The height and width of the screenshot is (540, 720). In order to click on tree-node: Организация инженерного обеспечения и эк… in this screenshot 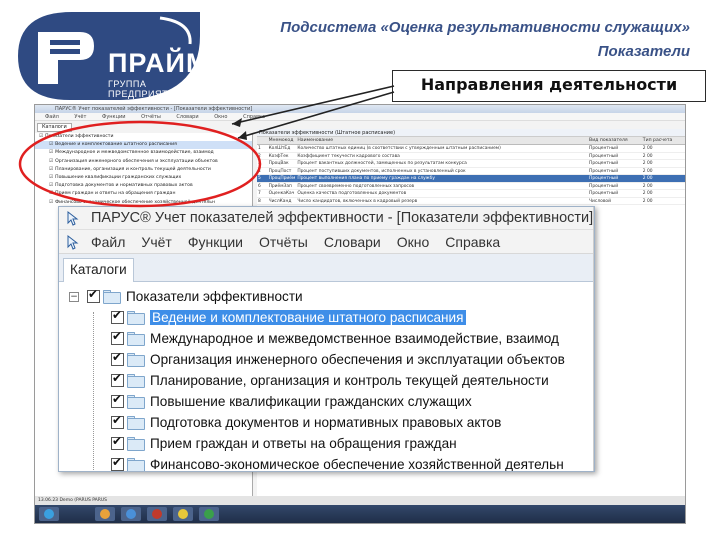, I will do `click(326, 359)`.